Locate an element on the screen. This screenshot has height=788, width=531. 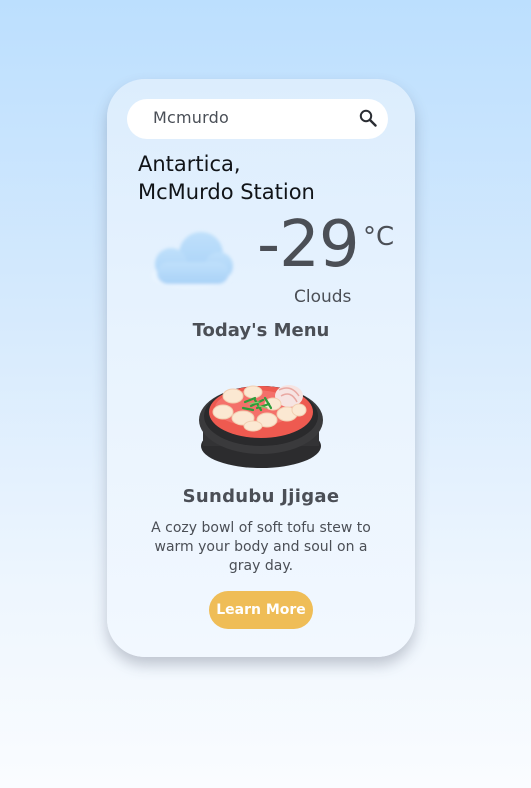
temperature-unit: °C is located at coordinates (379, 237).